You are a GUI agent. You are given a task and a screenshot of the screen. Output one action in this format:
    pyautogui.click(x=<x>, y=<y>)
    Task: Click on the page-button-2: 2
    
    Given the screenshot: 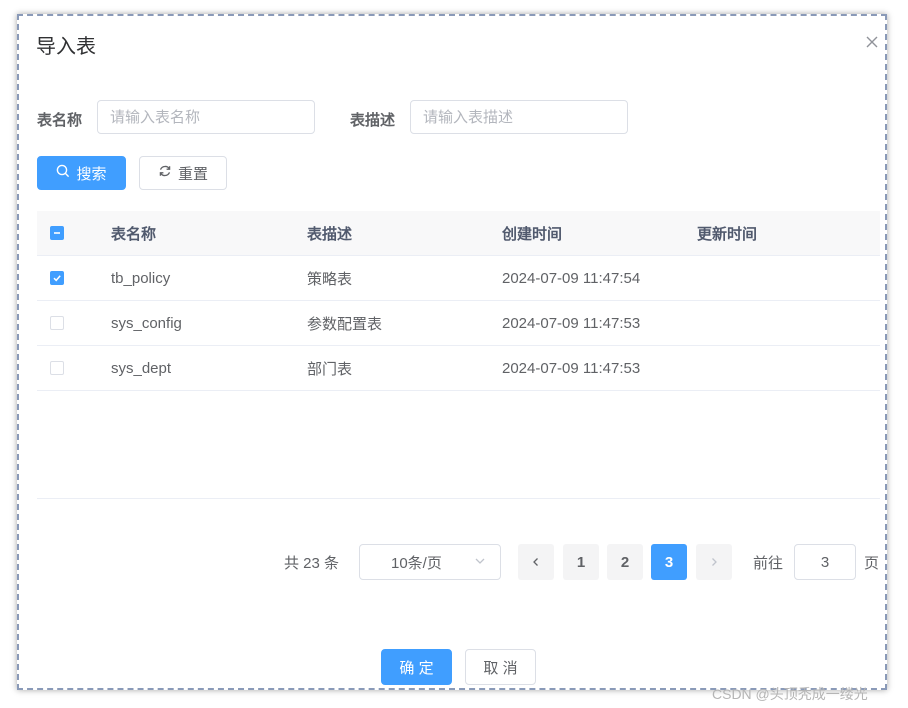 What is the action you would take?
    pyautogui.click(x=625, y=562)
    